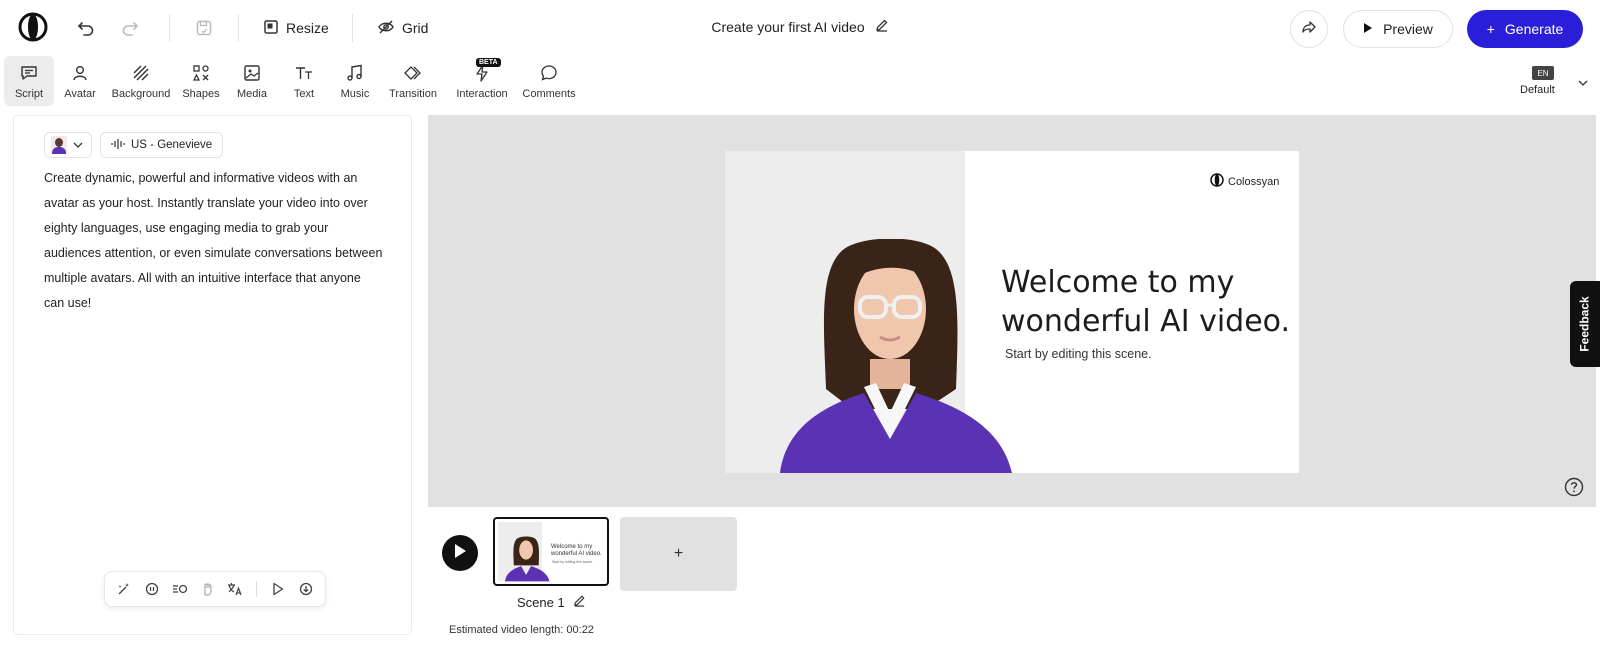 The height and width of the screenshot is (645, 1600). What do you see at coordinates (787, 27) in the screenshot?
I see `project-title: Create your first AI video` at bounding box center [787, 27].